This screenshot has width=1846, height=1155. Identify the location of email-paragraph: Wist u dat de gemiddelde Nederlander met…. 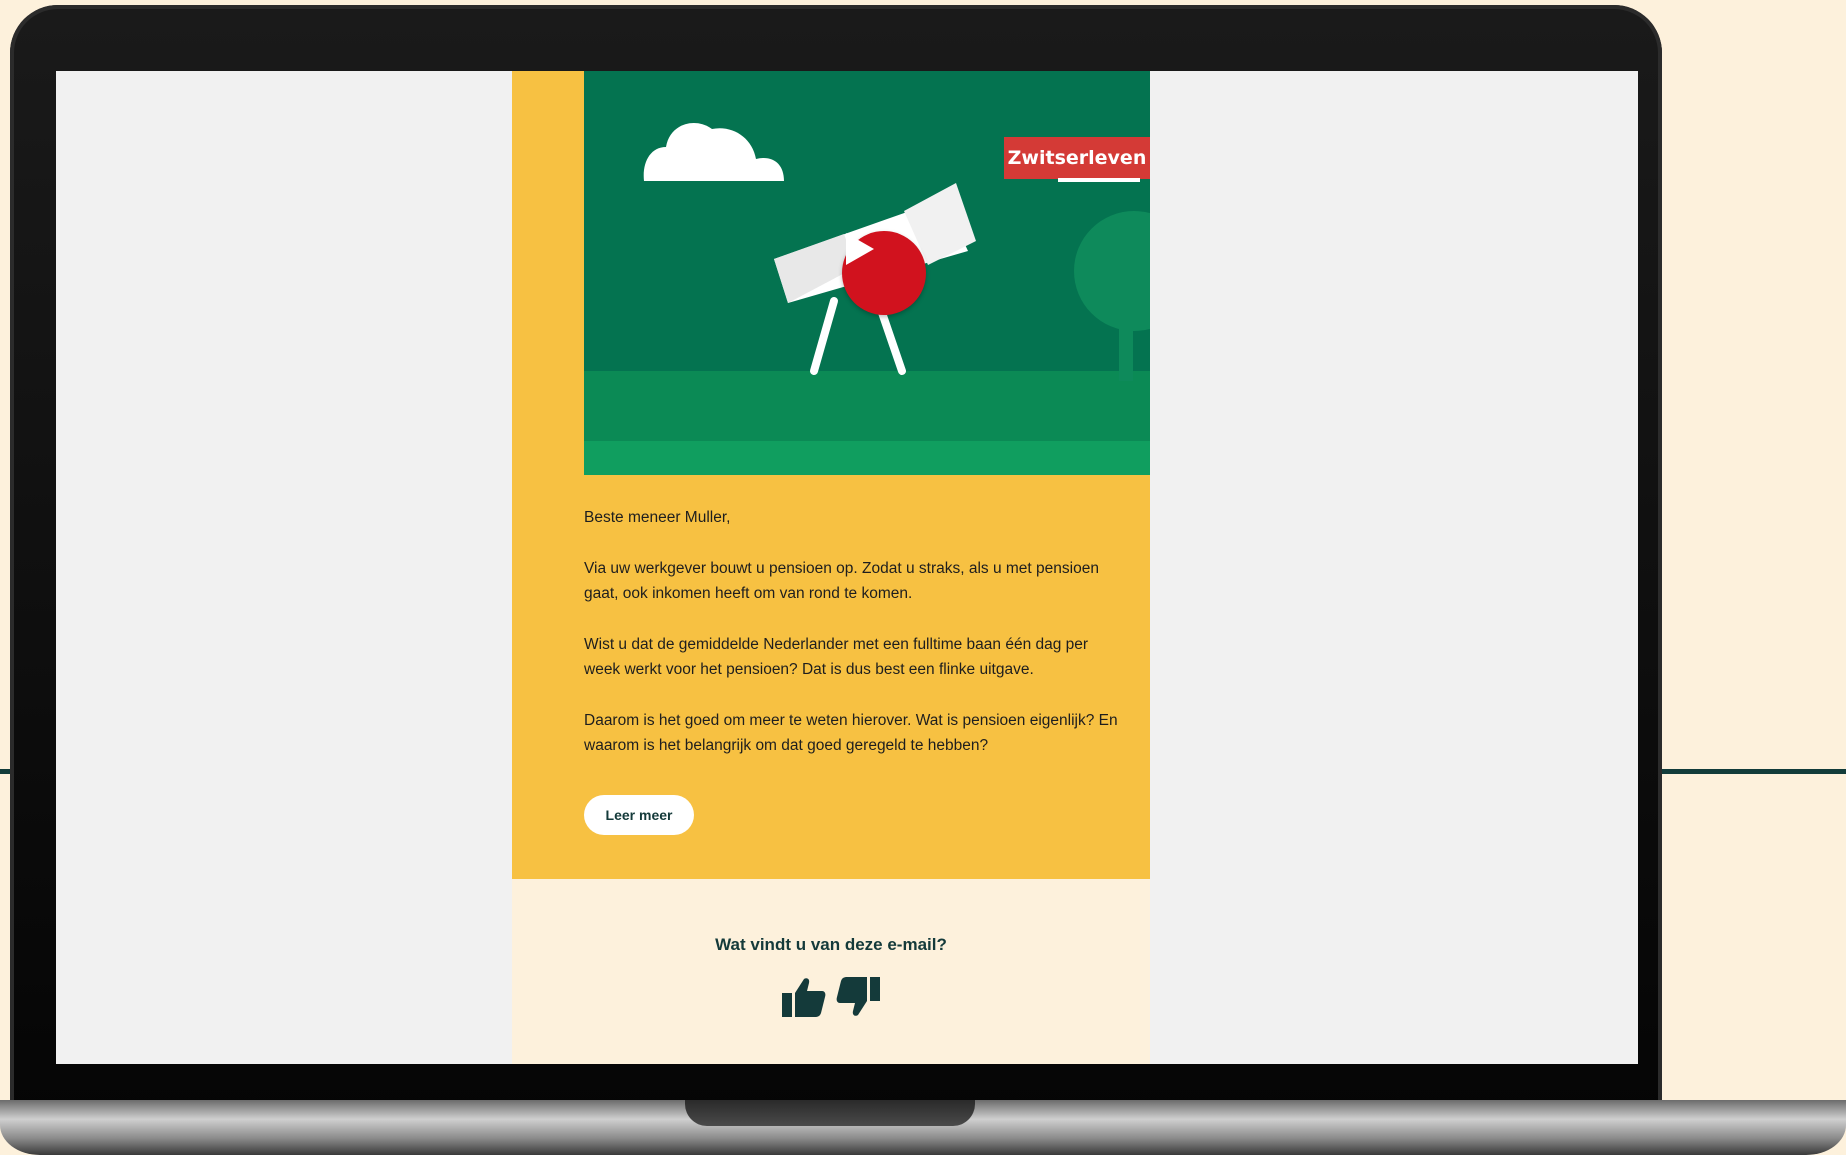
(836, 657).